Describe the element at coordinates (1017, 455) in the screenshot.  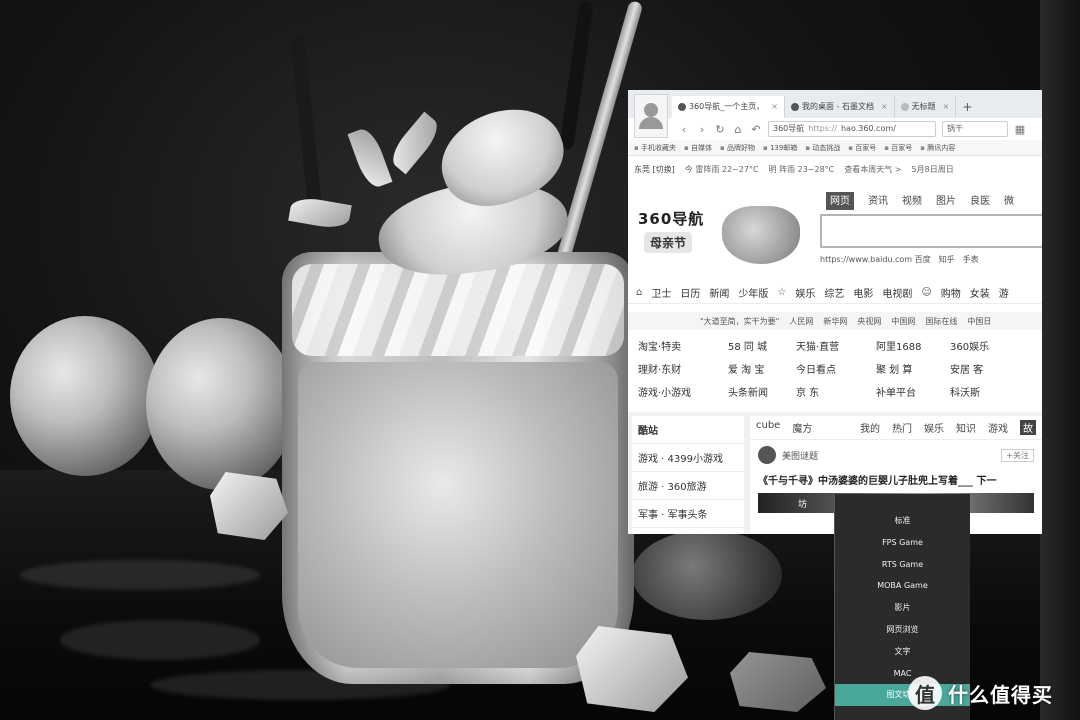
I see `follow-button: +关注` at that location.